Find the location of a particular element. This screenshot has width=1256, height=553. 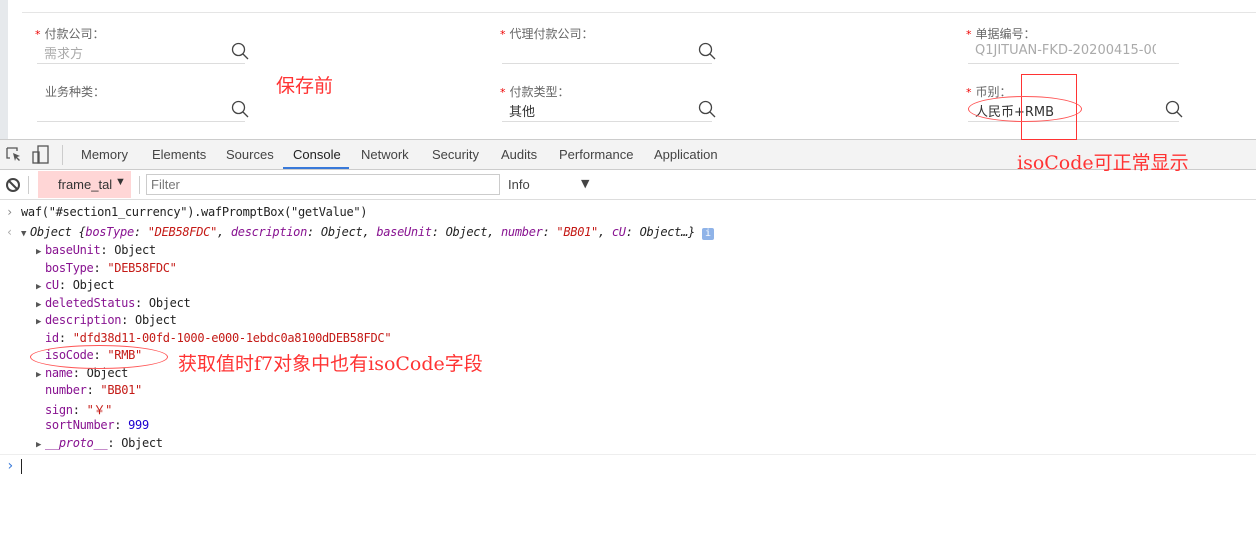

object-property: sign: "￥" is located at coordinates (79, 409).